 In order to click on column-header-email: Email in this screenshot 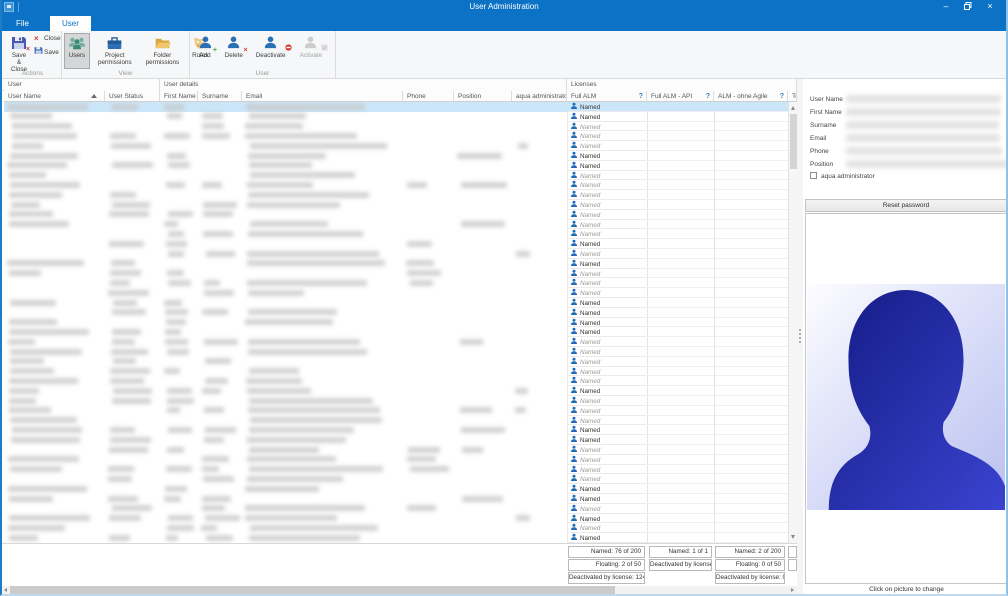, I will do `click(322, 96)`.